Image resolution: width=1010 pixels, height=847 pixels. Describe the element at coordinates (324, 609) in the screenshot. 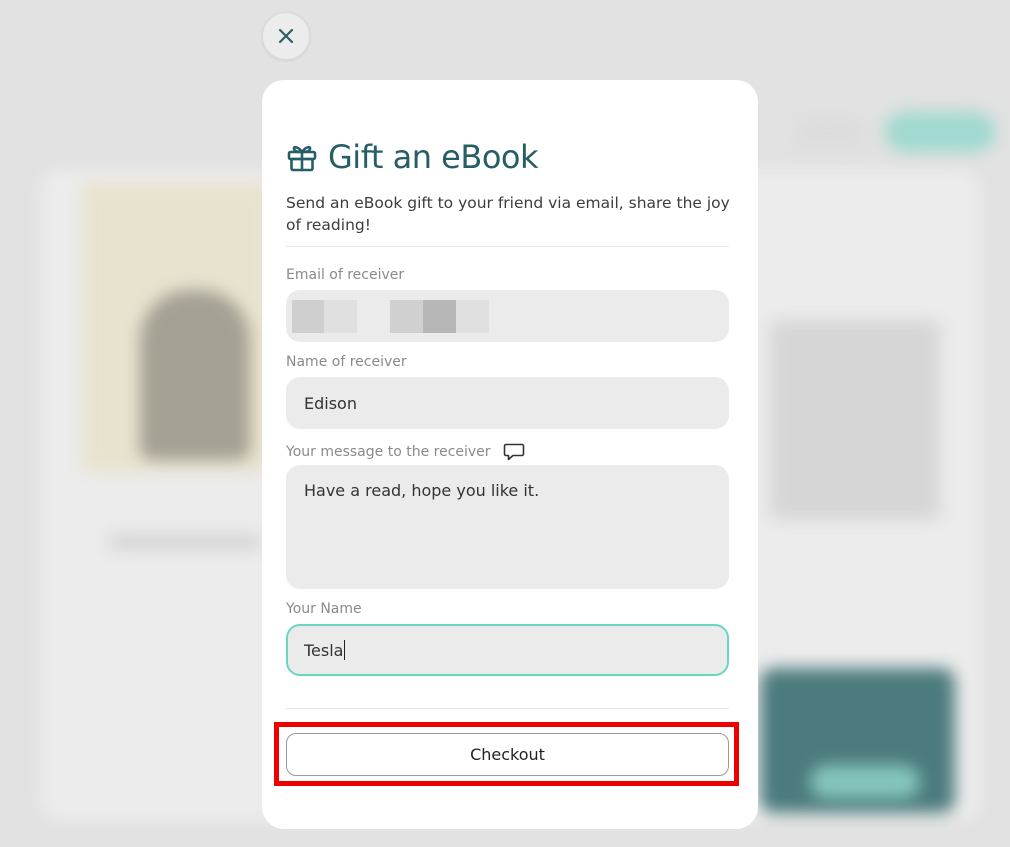

I see `your-name-label: Your Name` at that location.